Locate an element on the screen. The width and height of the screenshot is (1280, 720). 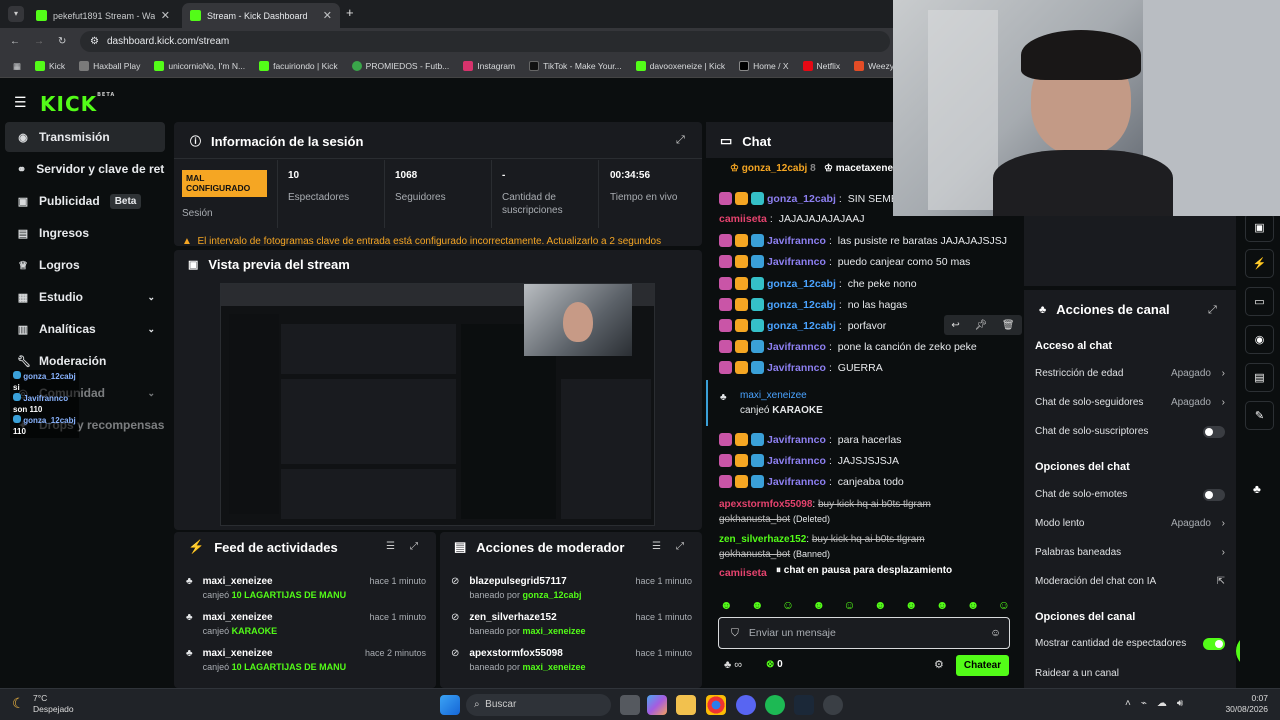
chat-message: camiiseta: JAJAJAJAJAJAAJ is located at coordinates (792, 219).